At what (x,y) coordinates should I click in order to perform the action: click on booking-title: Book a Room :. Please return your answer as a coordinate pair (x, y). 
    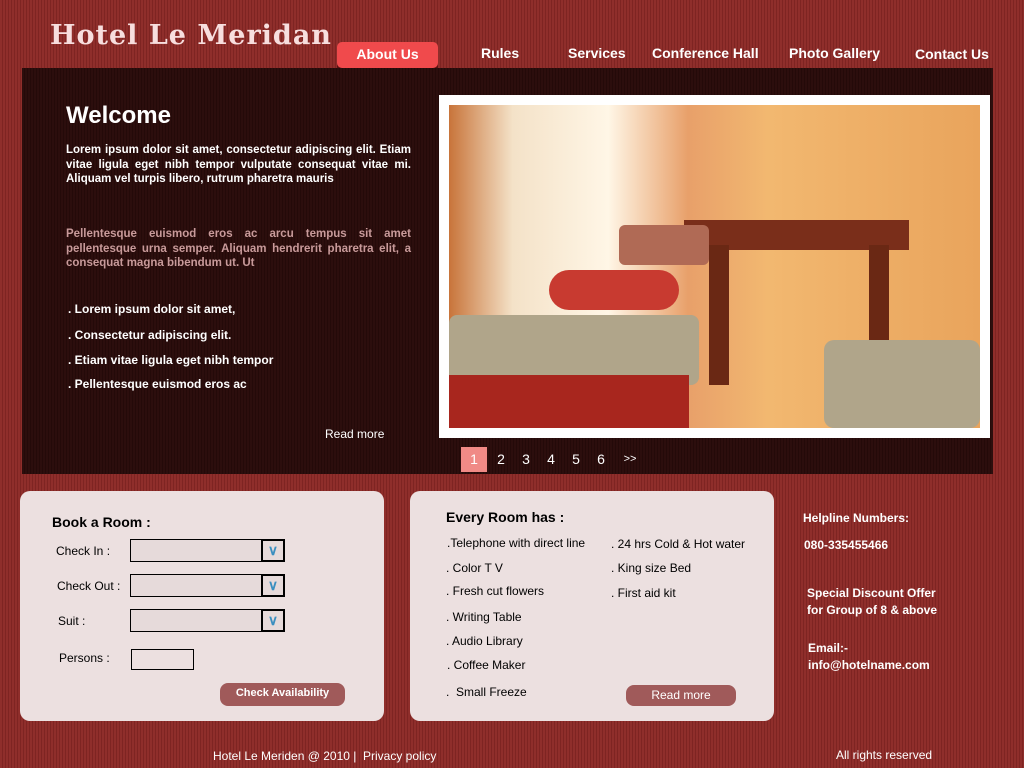
    Looking at the image, I should click on (101, 522).